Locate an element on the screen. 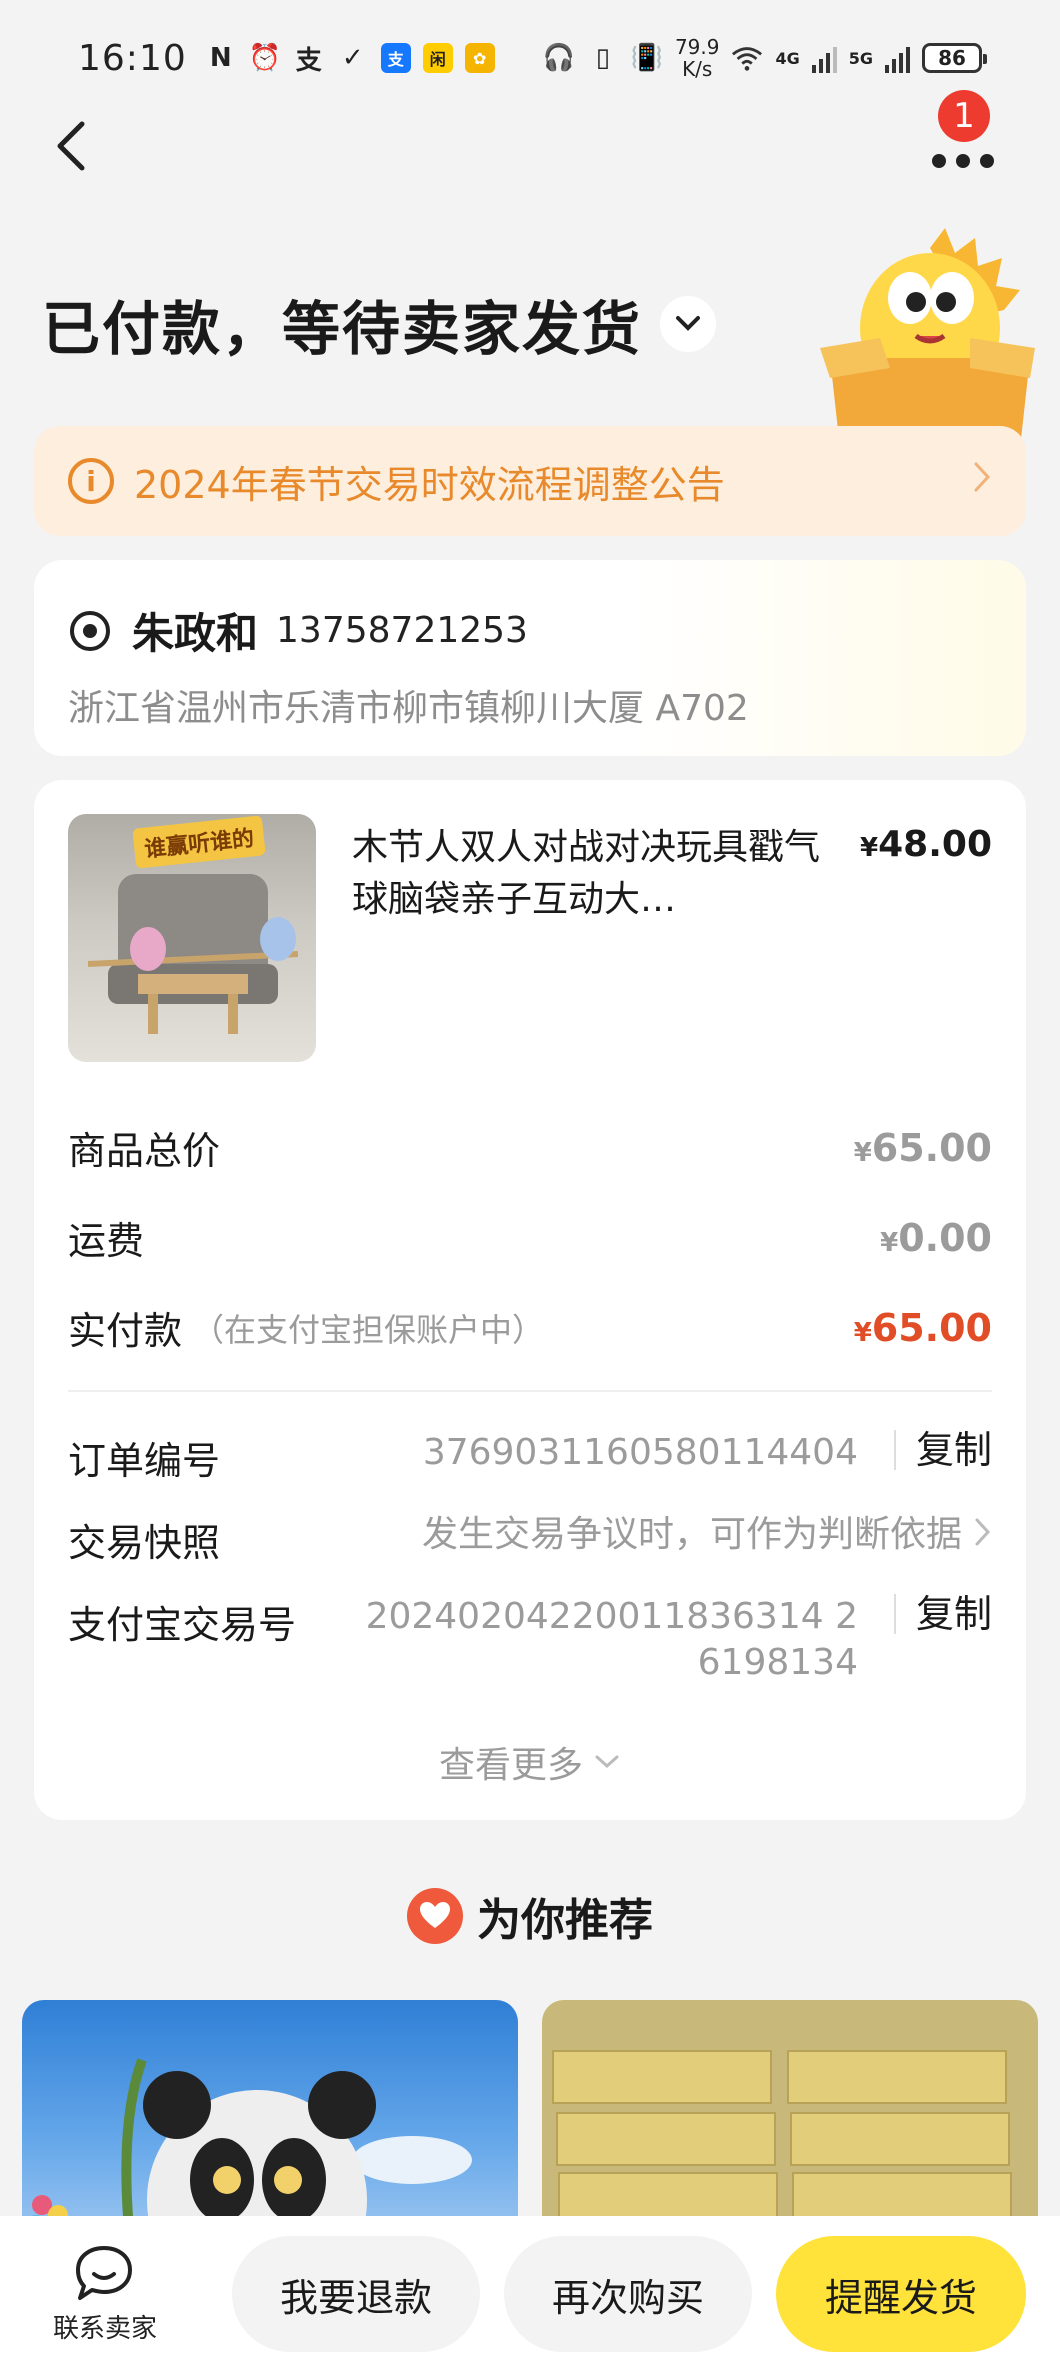  vibrate-icon: 📳 is located at coordinates (647, 58).